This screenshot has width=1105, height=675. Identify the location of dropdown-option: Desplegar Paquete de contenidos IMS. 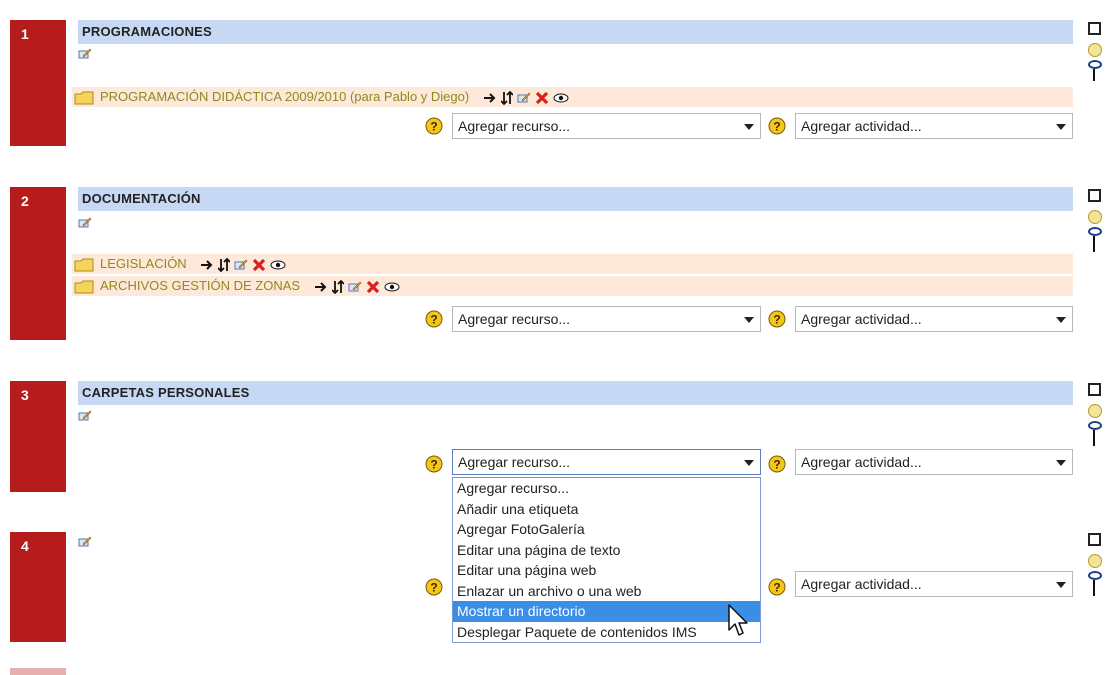
(606, 632).